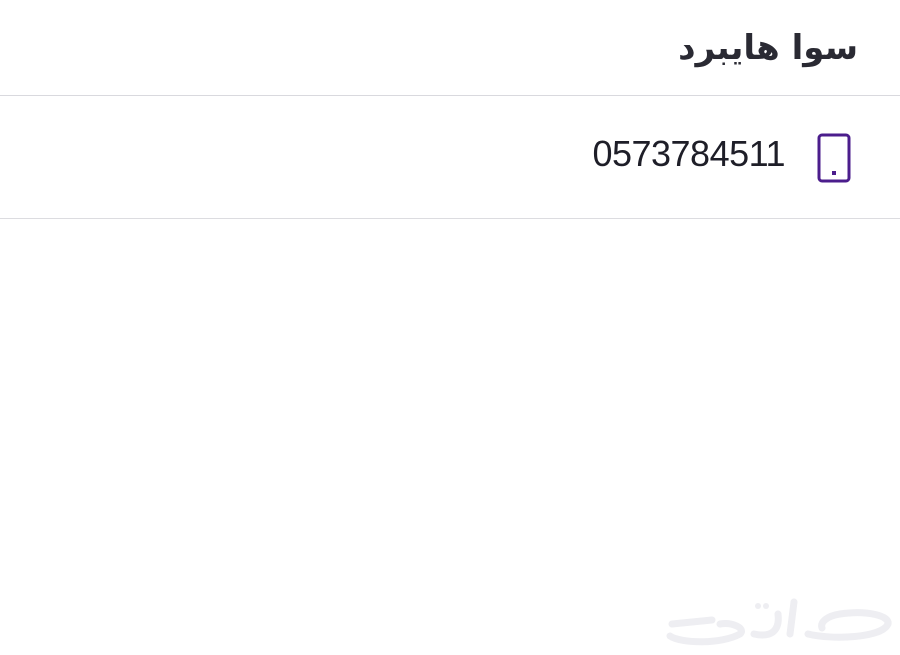 This screenshot has height=655, width=900. I want to click on phone-icon, so click(834, 158).